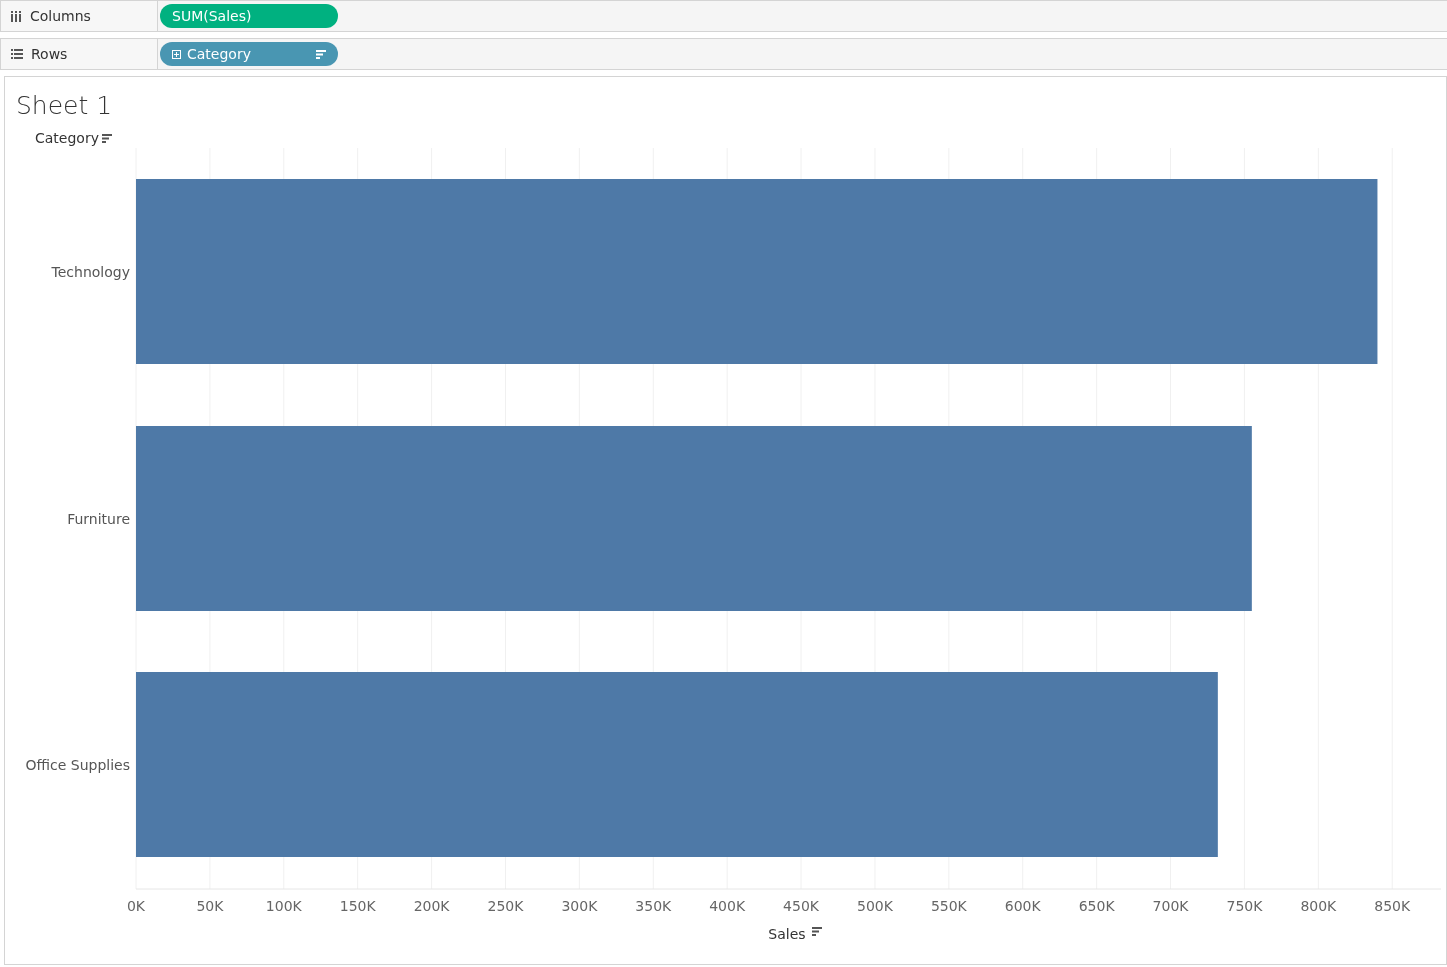 Image resolution: width=1447 pixels, height=967 pixels. What do you see at coordinates (249, 16) in the screenshot?
I see `field-pill: SUM(Sales)` at bounding box center [249, 16].